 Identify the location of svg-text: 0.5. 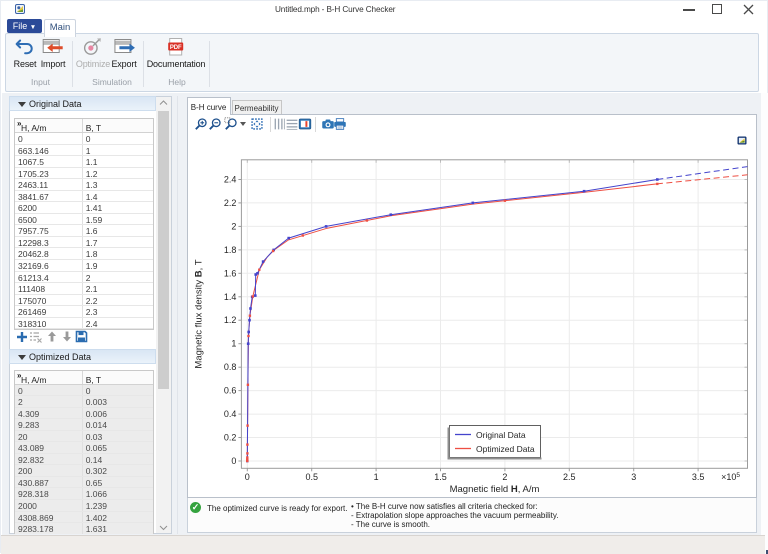
(311, 477).